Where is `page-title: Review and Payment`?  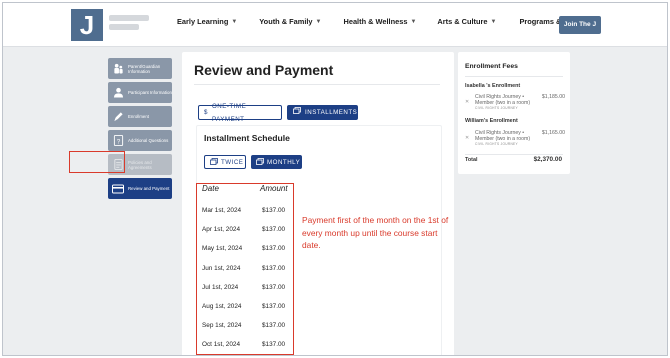
page-title: Review and Payment is located at coordinates (264, 70).